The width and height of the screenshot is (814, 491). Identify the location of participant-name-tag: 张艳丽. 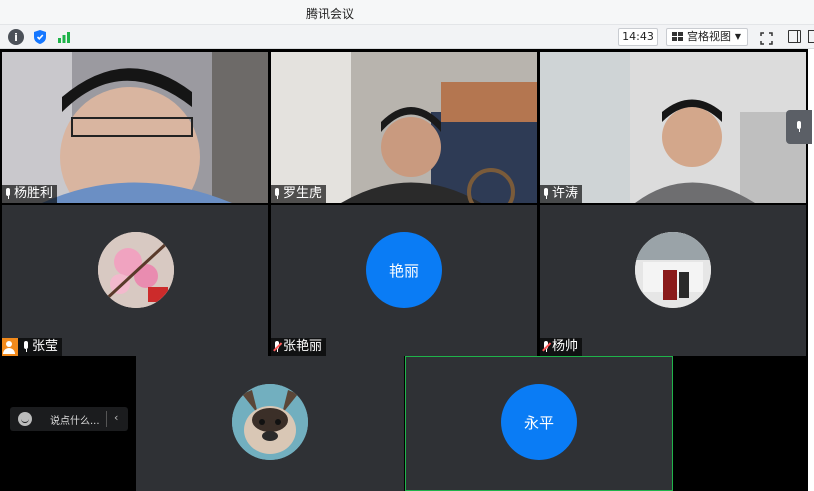
(299, 347).